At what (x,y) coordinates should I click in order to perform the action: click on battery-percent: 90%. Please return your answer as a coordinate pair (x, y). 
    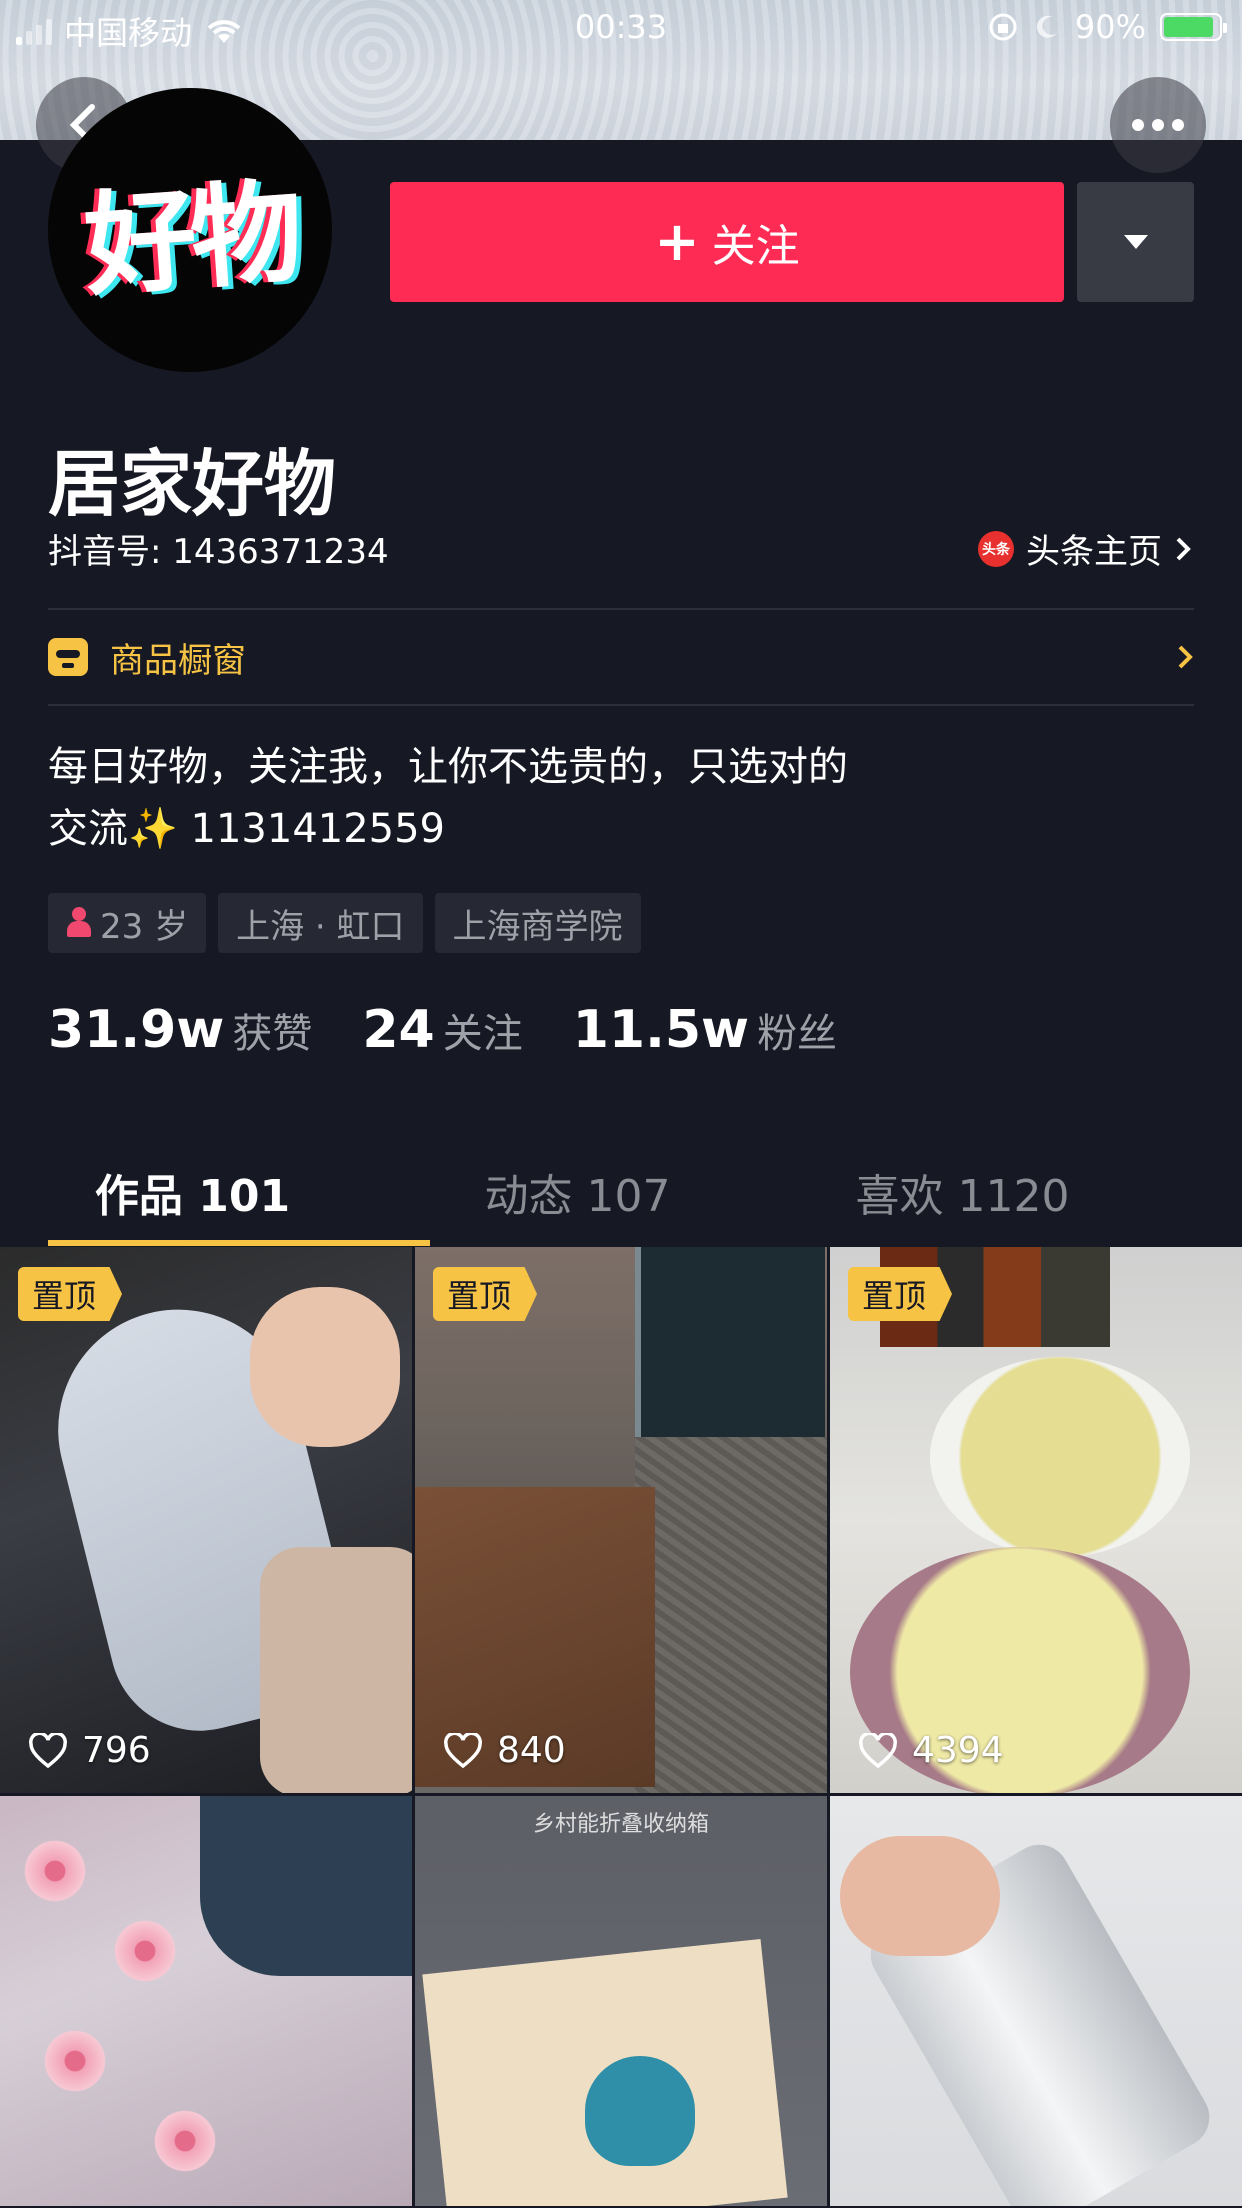
    Looking at the image, I should click on (1110, 27).